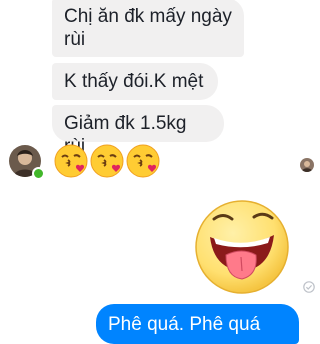 This screenshot has height=344, width=320. What do you see at coordinates (307, 165) in the screenshot?
I see `seen-by-avatar` at bounding box center [307, 165].